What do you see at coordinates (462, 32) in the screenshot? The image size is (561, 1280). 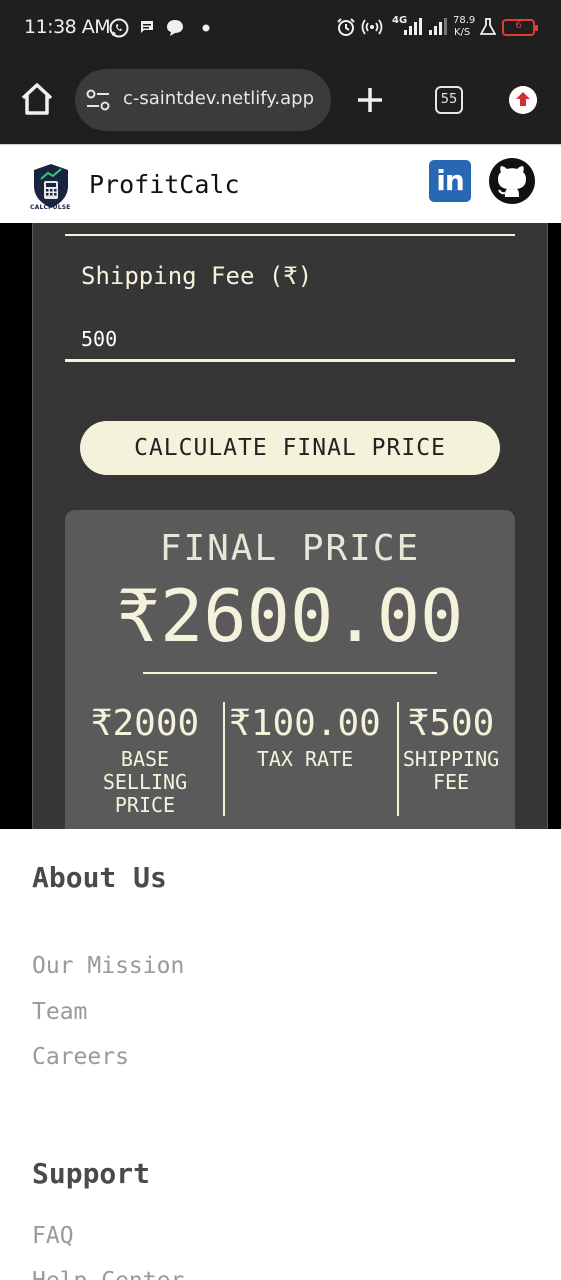 I see `net-speed-unit: K/S` at bounding box center [462, 32].